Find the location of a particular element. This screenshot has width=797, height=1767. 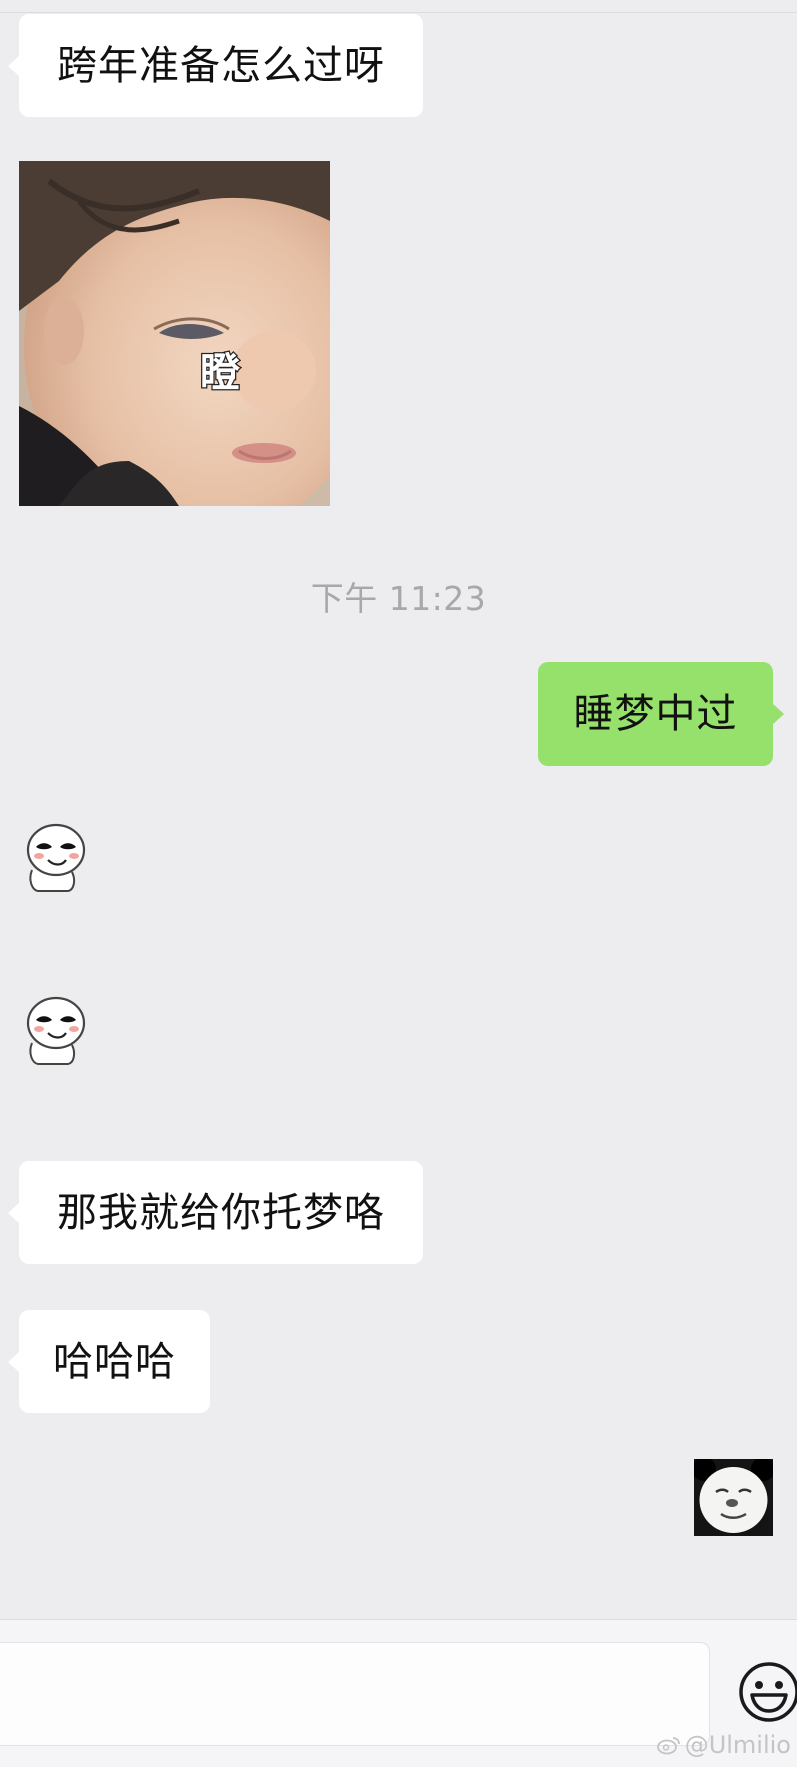

panda-meme-sticker is located at coordinates (733, 1496).